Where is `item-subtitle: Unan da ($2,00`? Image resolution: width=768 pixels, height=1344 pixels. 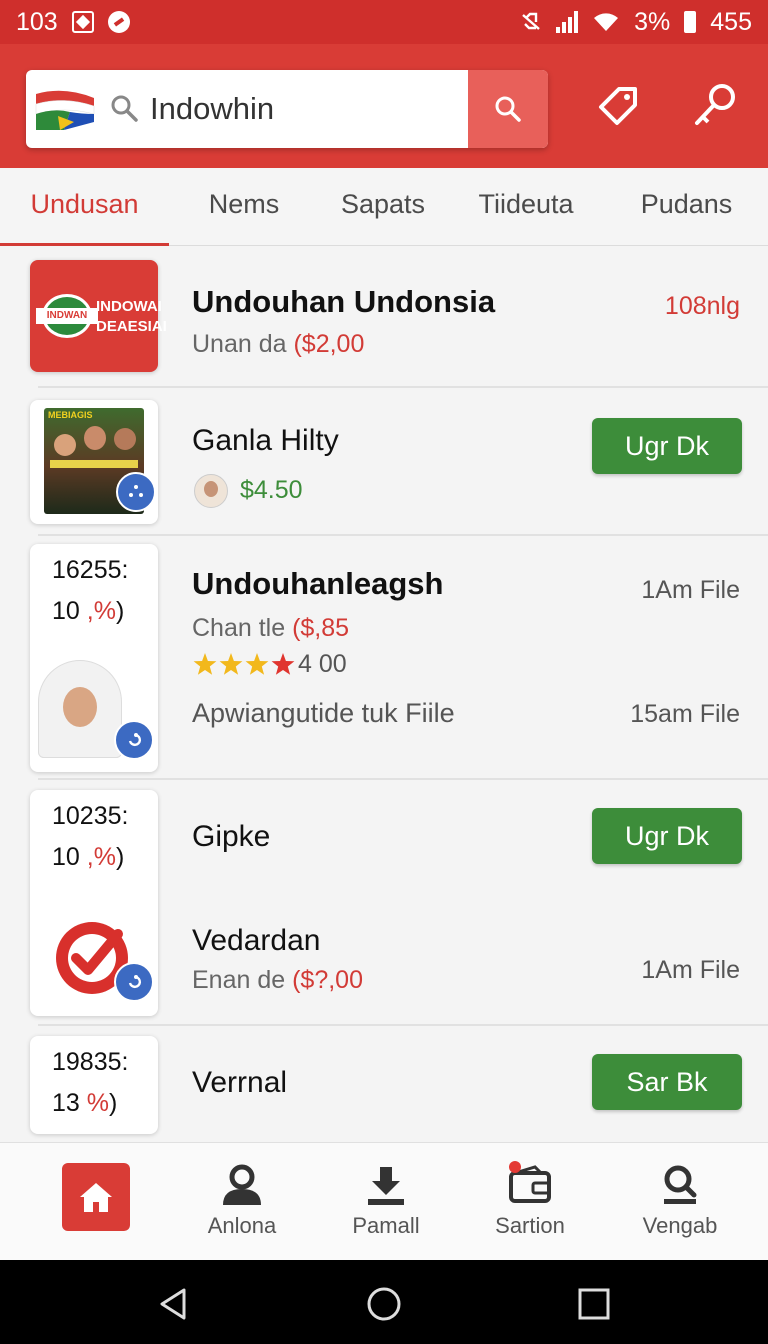 item-subtitle: Unan da ($2,00 is located at coordinates (278, 344).